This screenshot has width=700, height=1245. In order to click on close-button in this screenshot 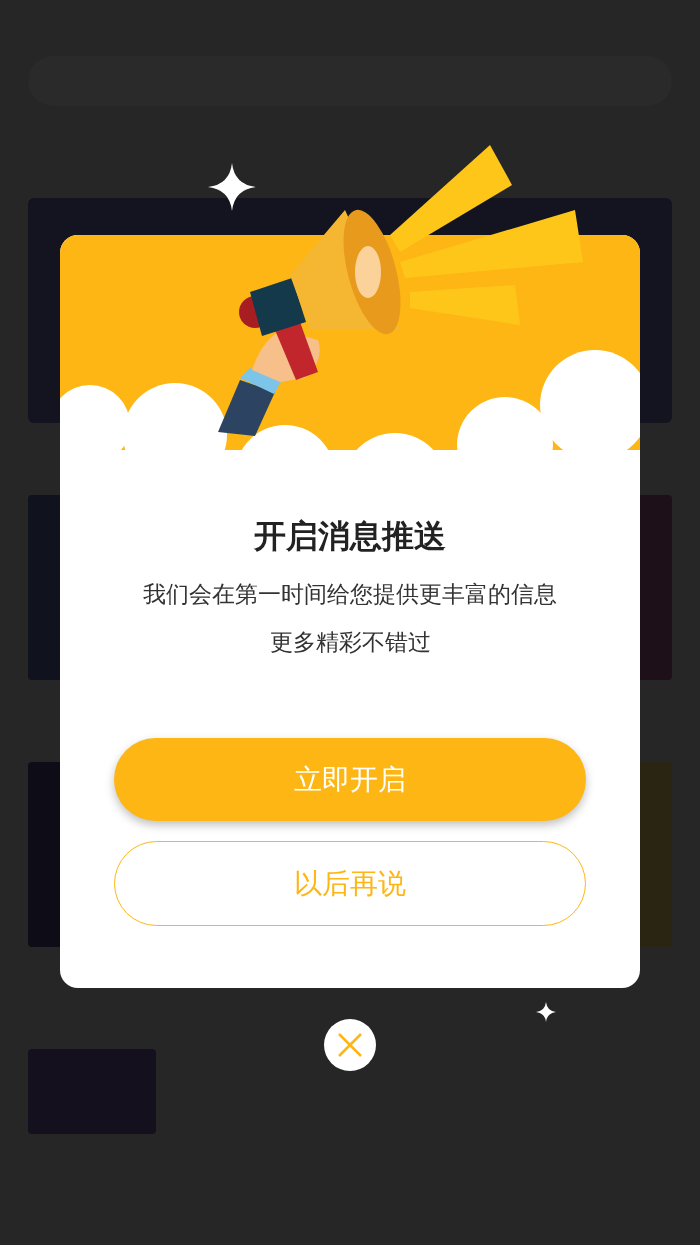, I will do `click(350, 1045)`.